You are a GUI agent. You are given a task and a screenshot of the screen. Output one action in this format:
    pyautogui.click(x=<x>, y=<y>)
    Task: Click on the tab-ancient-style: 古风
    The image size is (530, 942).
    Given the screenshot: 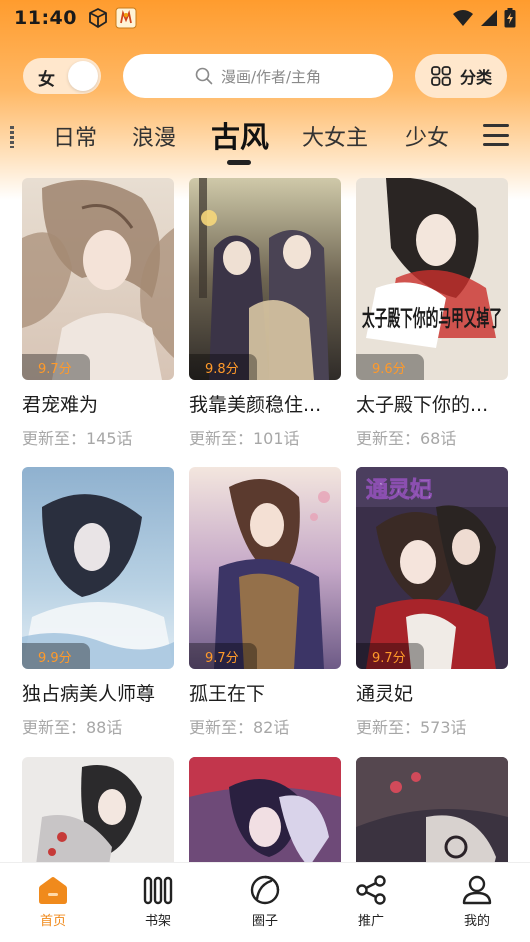 What is the action you would take?
    pyautogui.click(x=240, y=135)
    